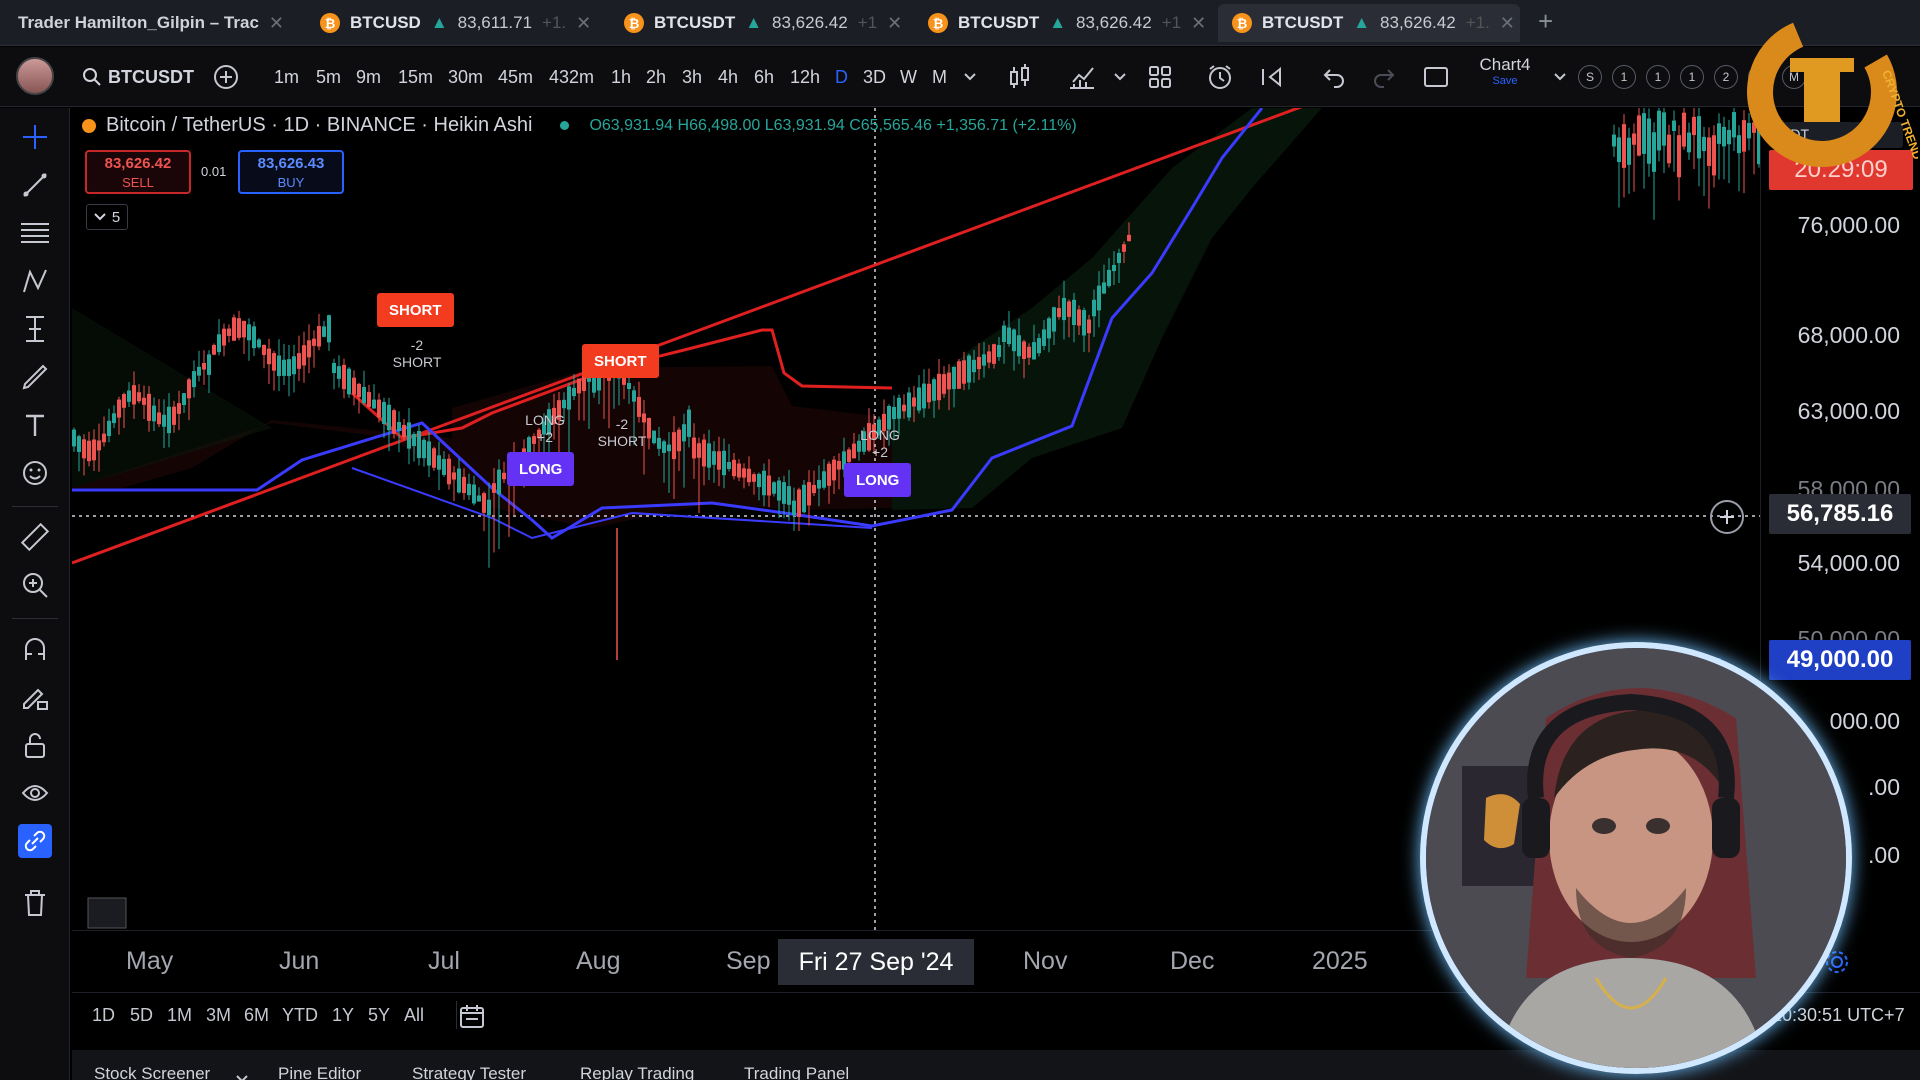 The height and width of the screenshot is (1080, 1920). I want to click on interval-d-active: D, so click(841, 77).